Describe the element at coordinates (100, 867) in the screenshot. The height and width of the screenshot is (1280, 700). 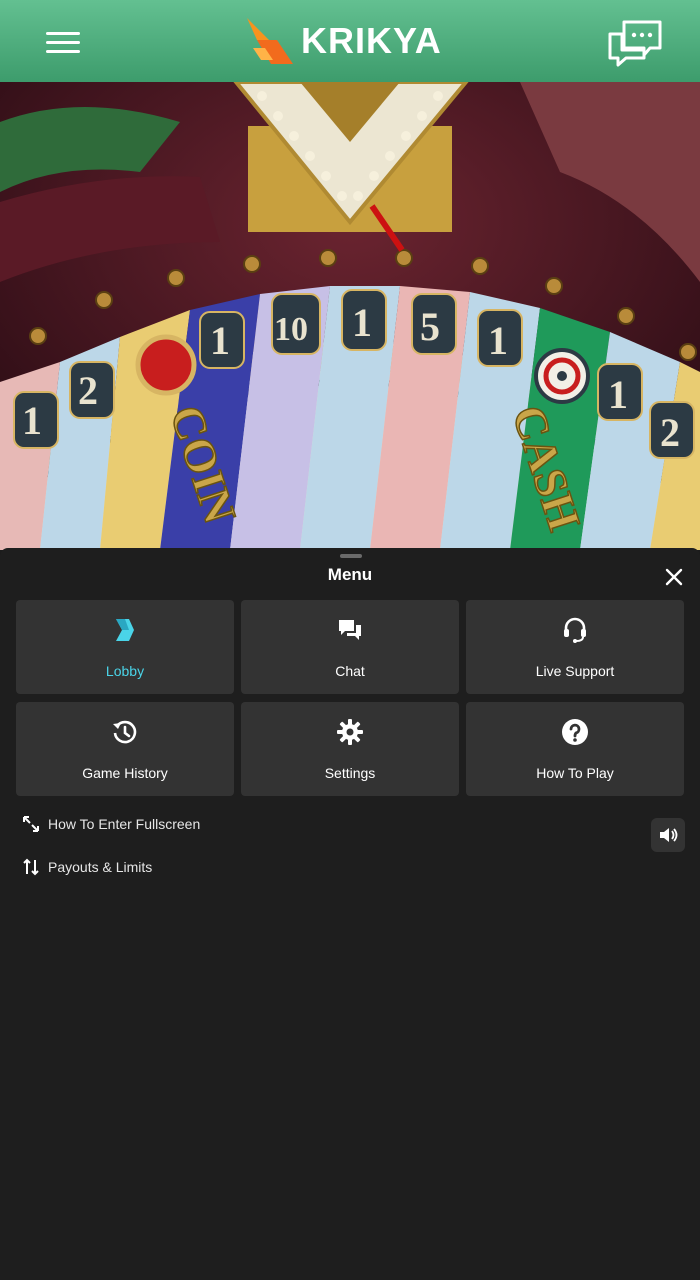
I see `link-label: Payouts & Limits` at that location.